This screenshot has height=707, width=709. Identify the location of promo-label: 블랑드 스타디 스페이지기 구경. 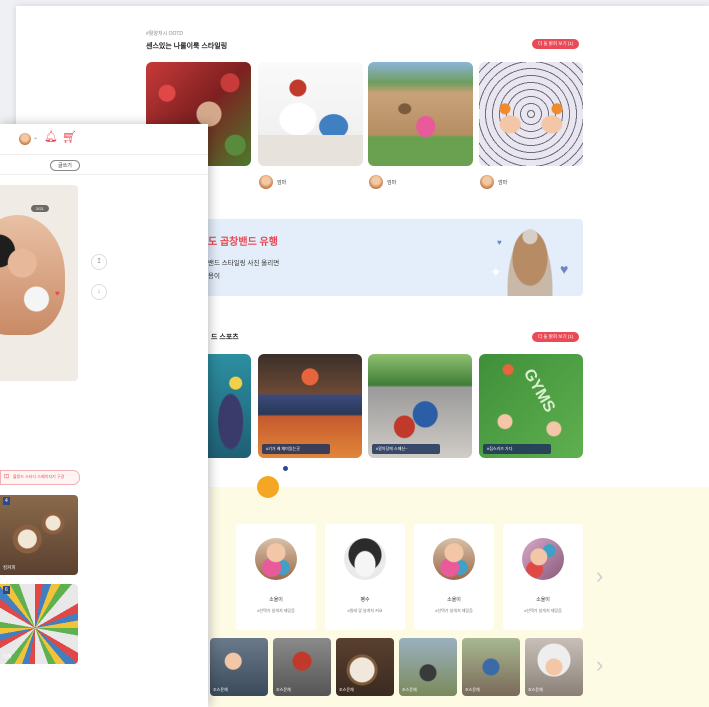
(39, 476).